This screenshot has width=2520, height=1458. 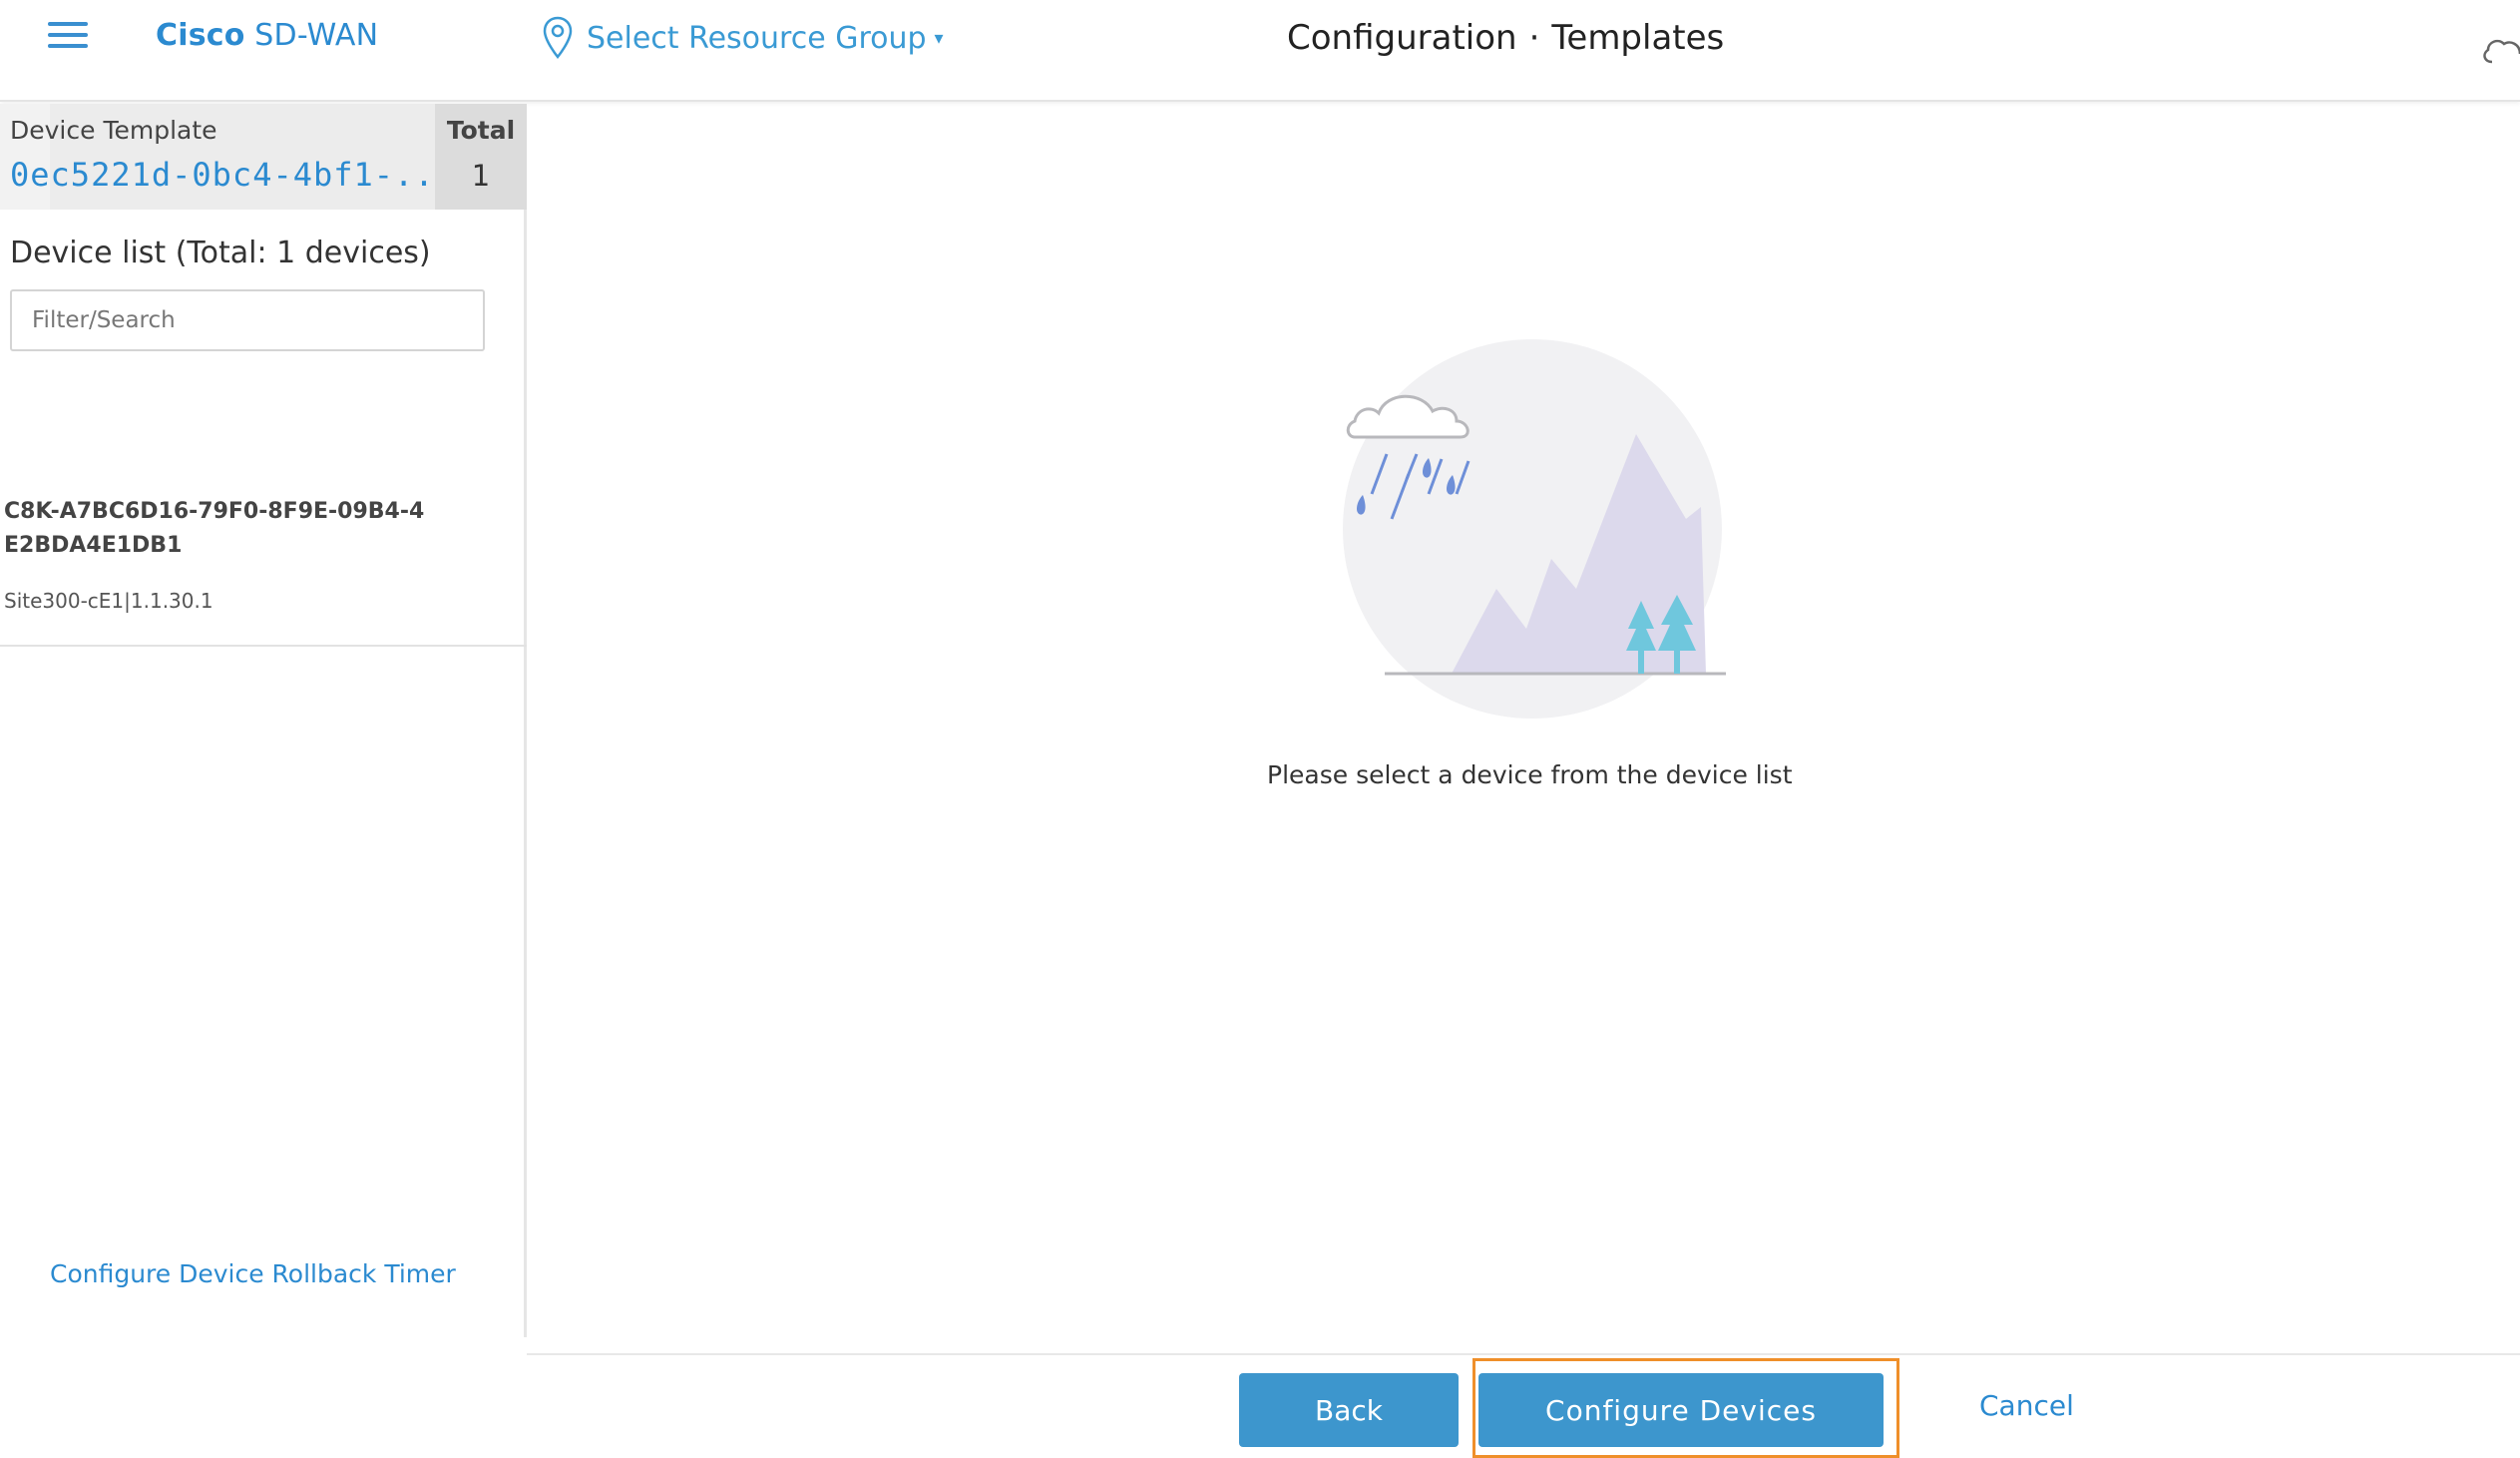 I want to click on total-column: Total 1, so click(x=481, y=157).